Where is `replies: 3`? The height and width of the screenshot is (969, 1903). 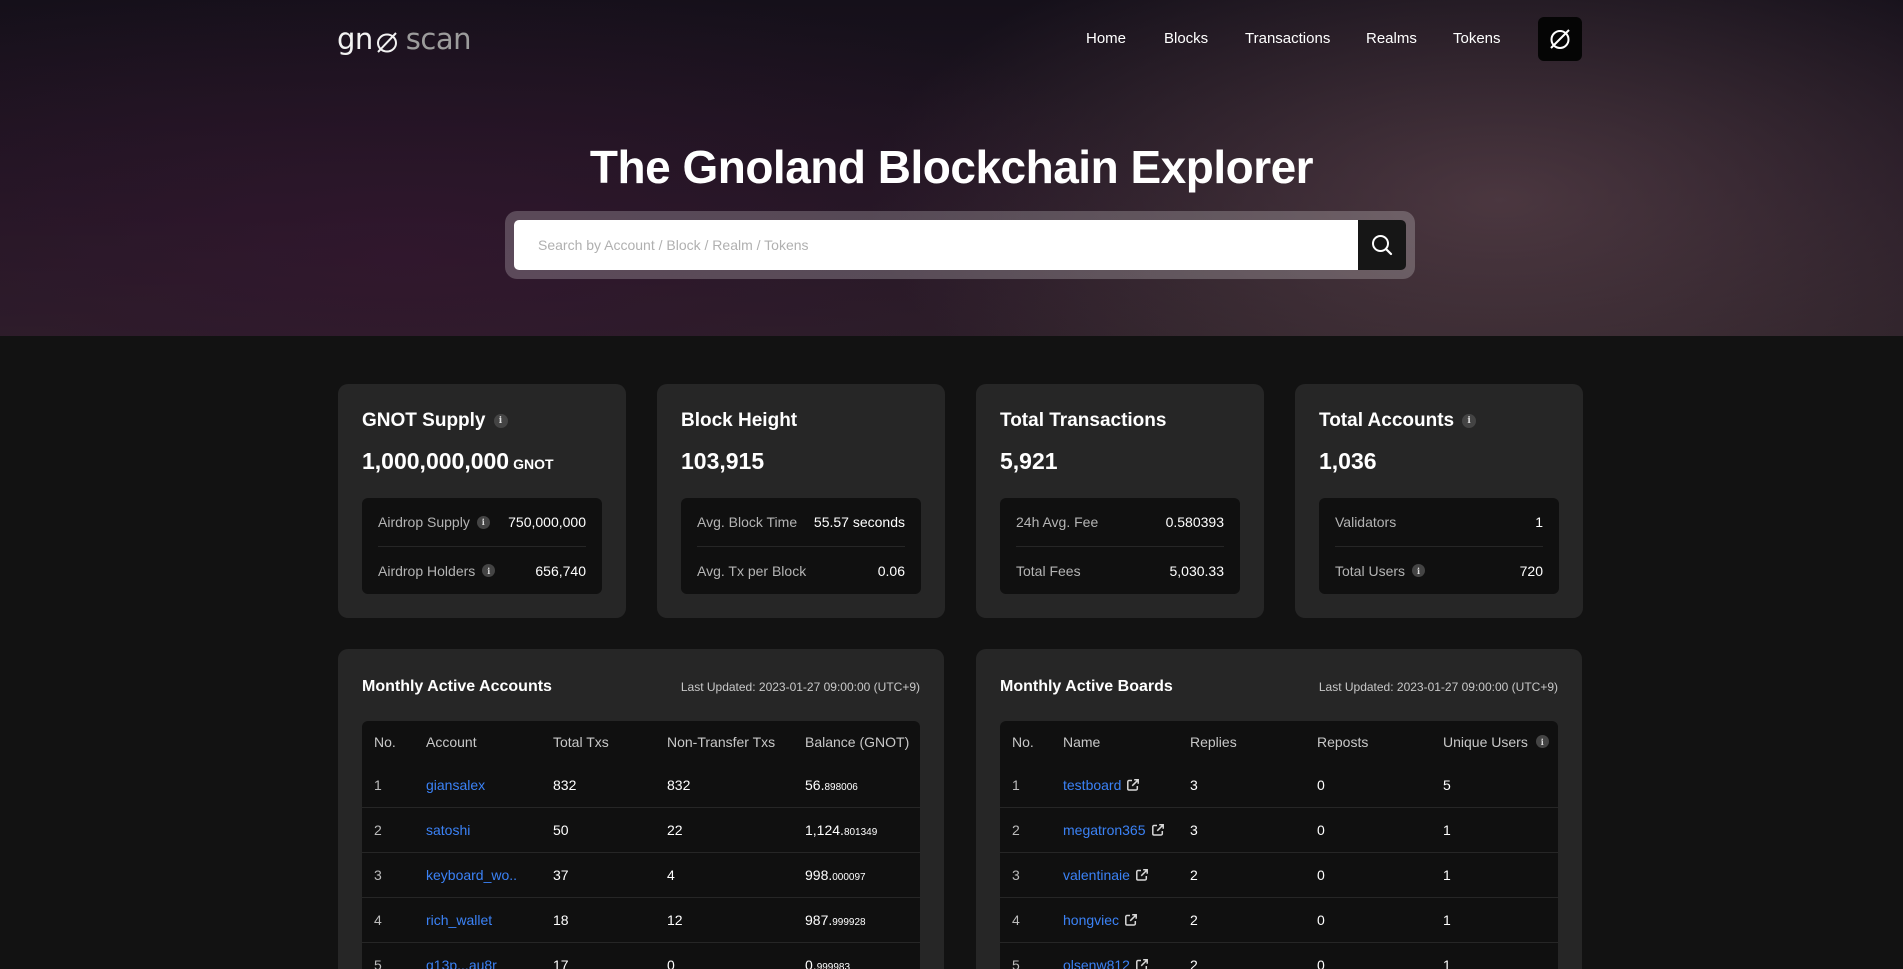
replies: 3 is located at coordinates (1194, 830).